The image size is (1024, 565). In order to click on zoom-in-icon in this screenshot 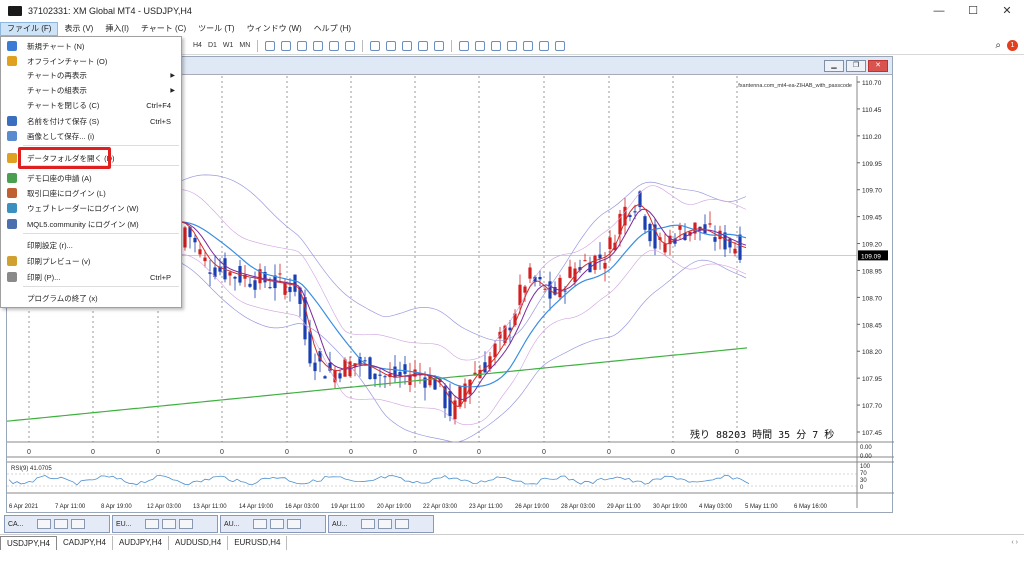, I will do `click(318, 45)`.